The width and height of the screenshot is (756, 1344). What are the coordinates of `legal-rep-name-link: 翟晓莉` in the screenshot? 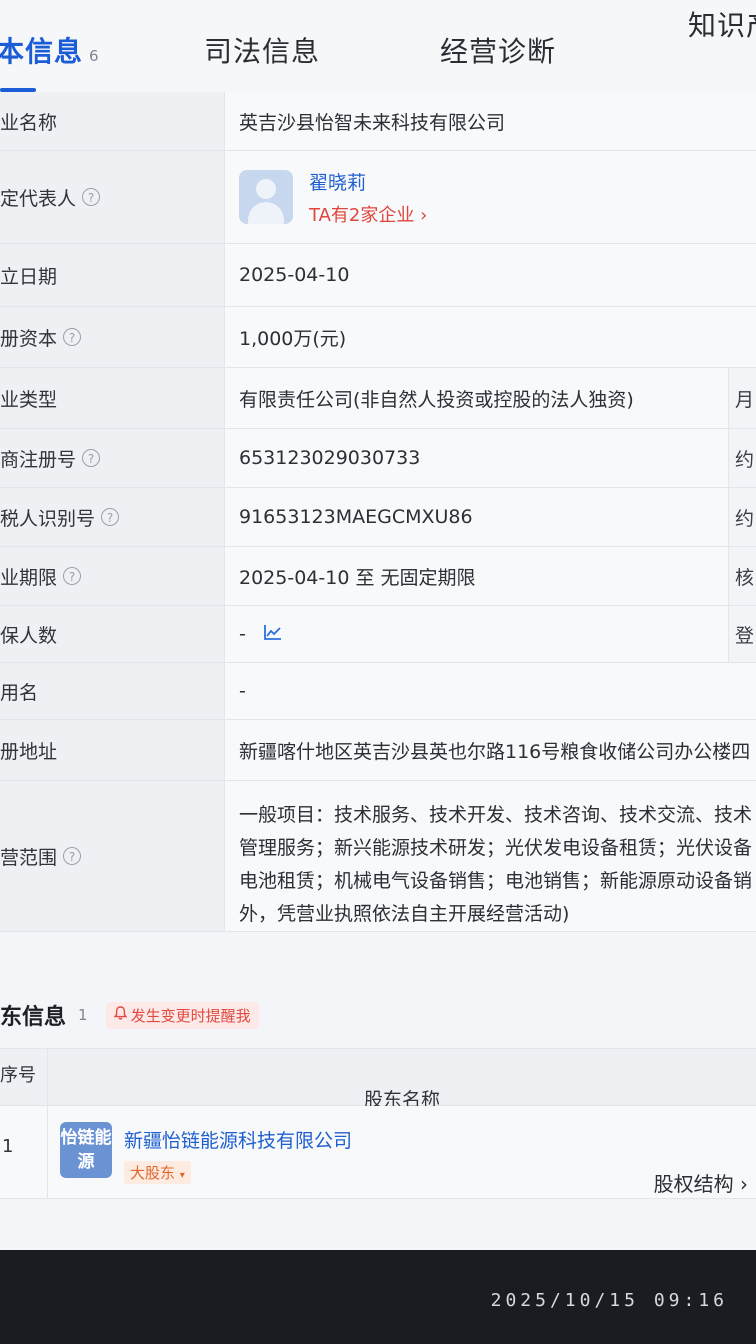 It's located at (368, 181).